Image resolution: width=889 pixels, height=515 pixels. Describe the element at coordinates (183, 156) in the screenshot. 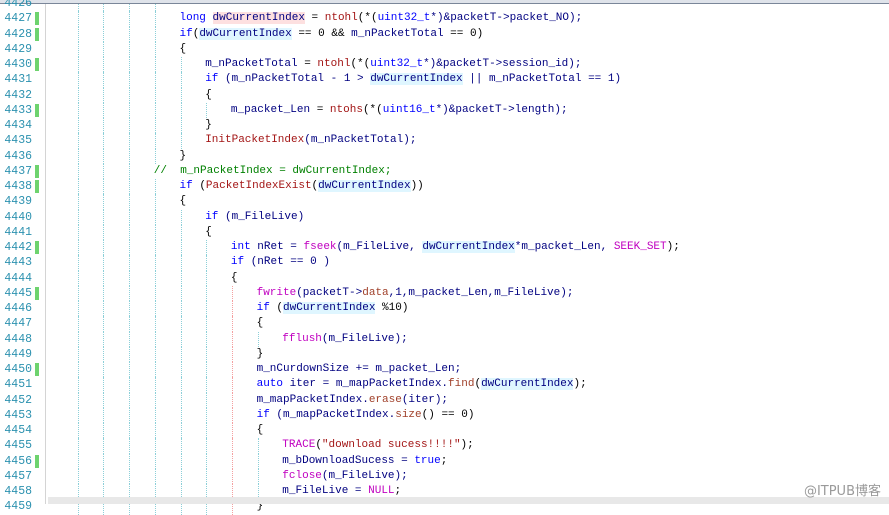

I see `code-text: }` at that location.